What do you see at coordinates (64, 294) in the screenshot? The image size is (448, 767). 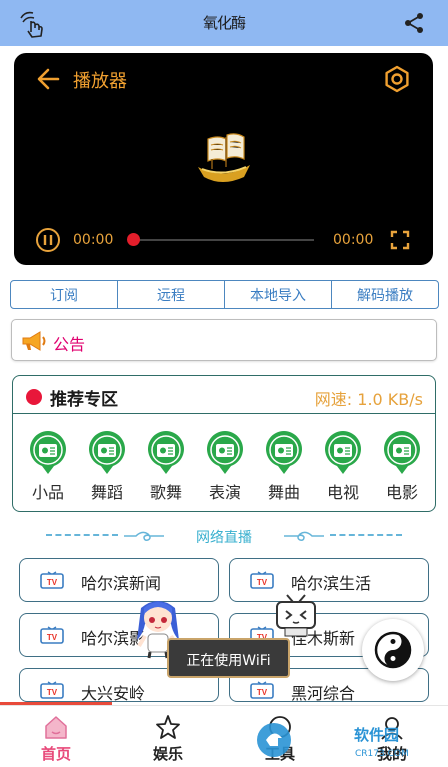 I see `tab-subscribe: 订阅` at bounding box center [64, 294].